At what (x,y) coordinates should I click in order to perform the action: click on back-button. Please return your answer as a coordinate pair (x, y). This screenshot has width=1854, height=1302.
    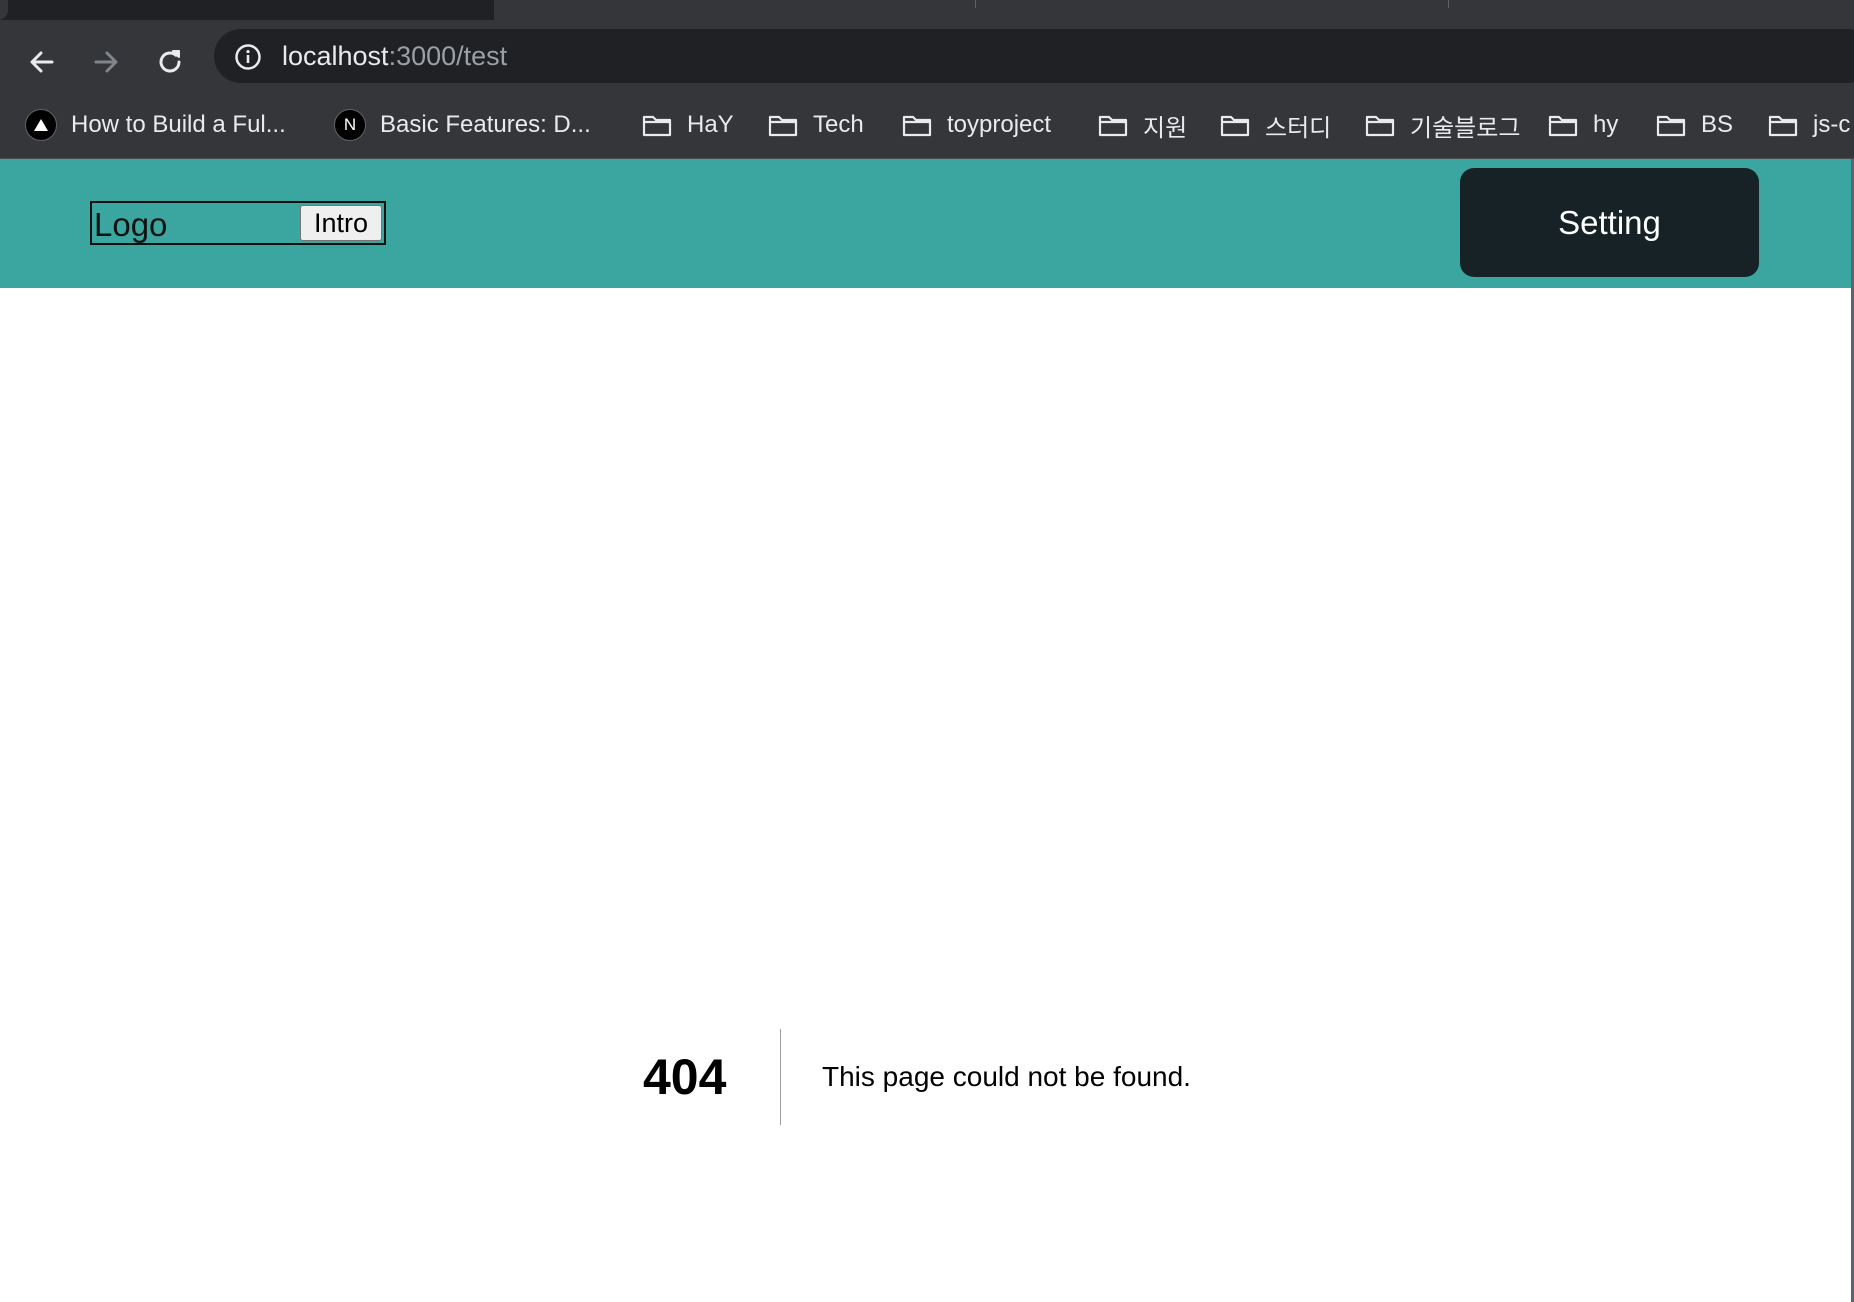
    Looking at the image, I should click on (42, 62).